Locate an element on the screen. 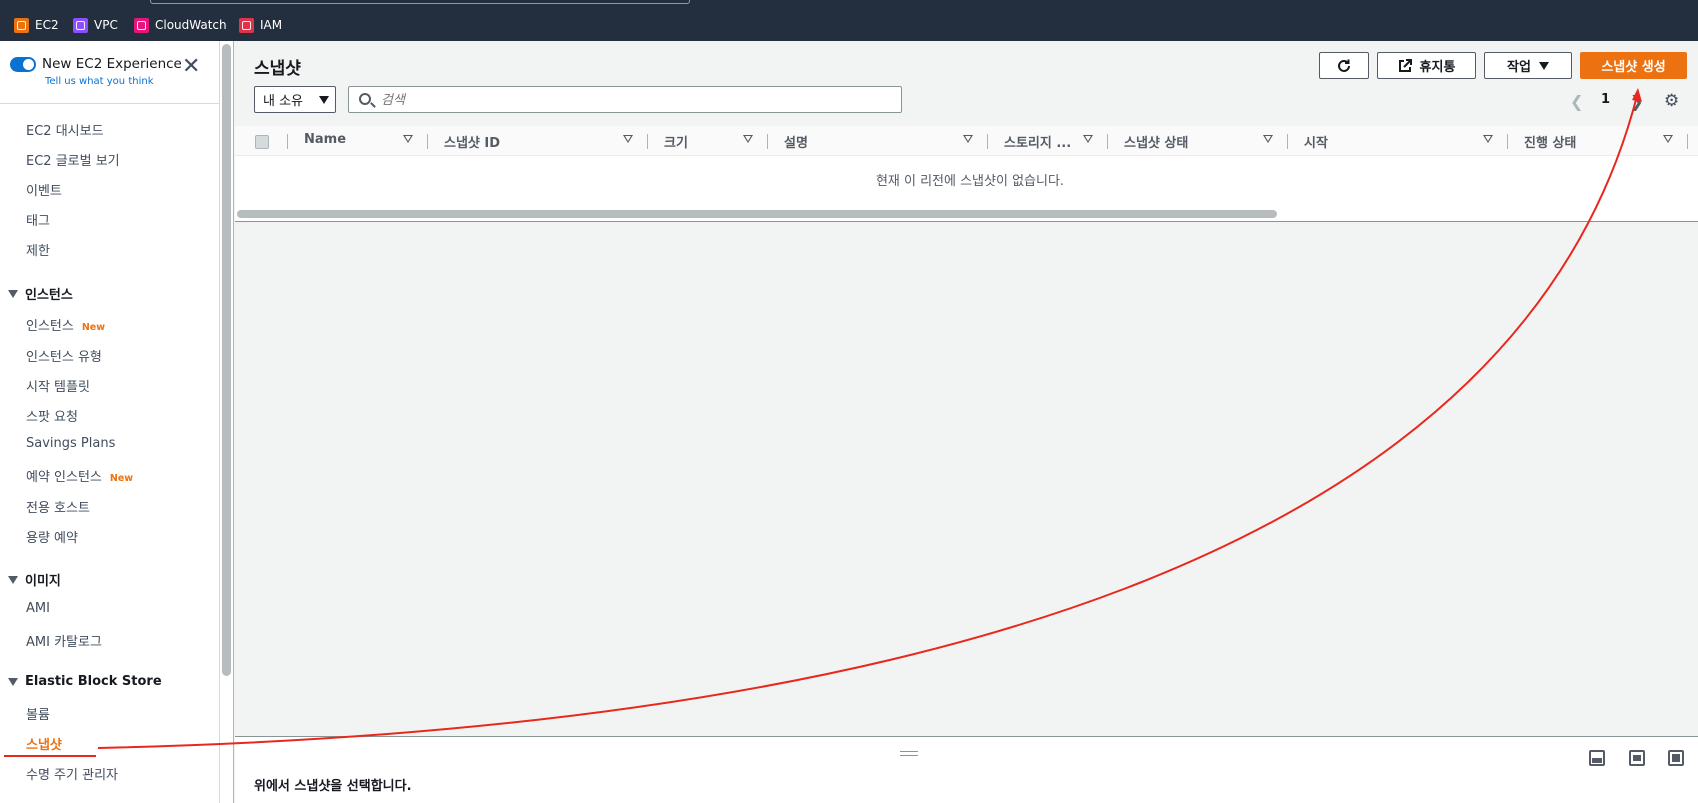 This screenshot has width=1698, height=803. favorite-ec2: EC2 is located at coordinates (36, 25).